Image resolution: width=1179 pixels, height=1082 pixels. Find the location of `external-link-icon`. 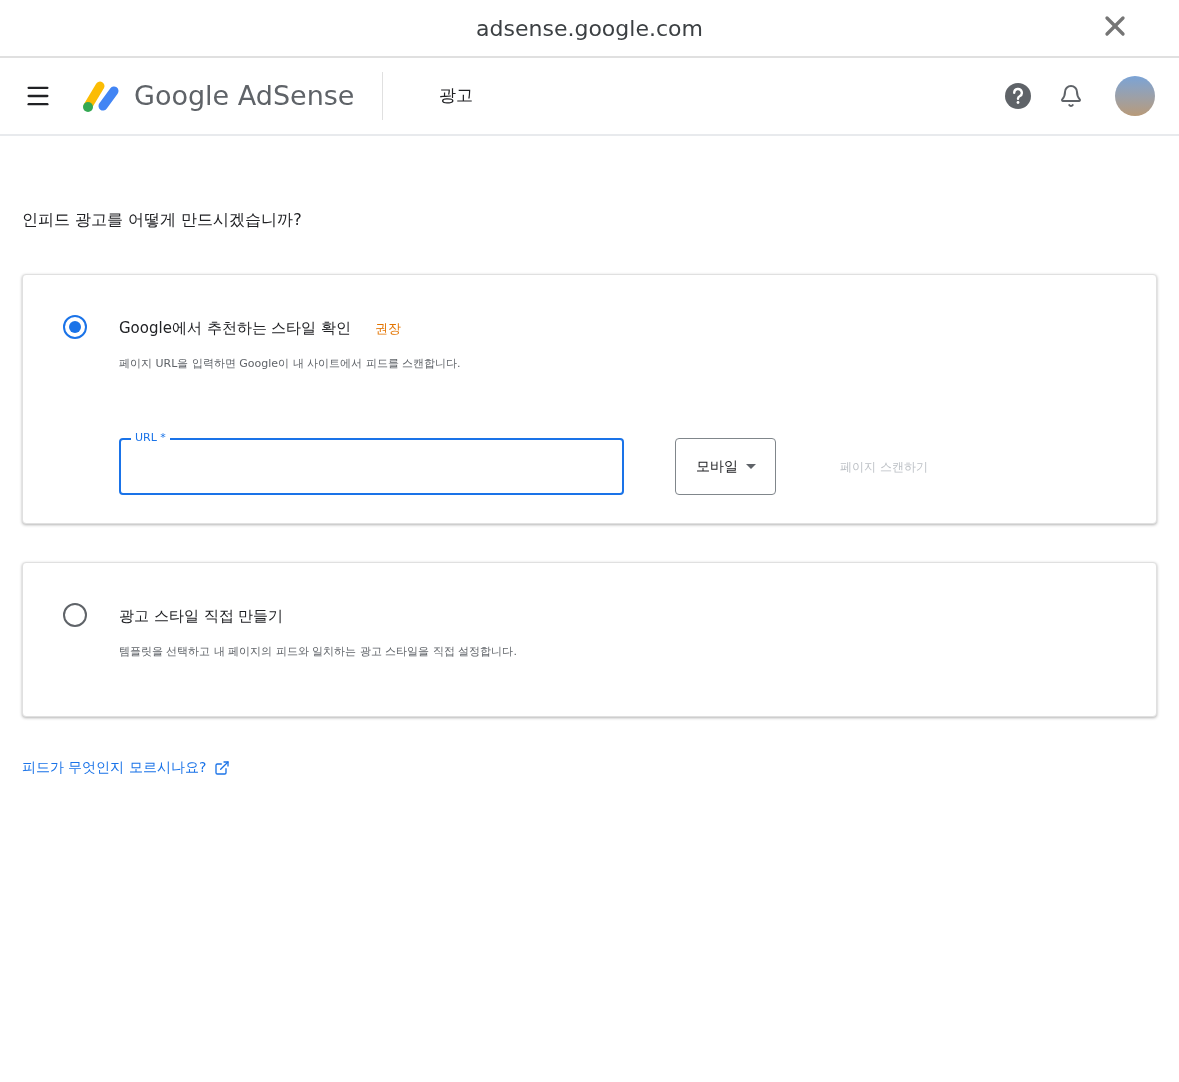

external-link-icon is located at coordinates (222, 767).